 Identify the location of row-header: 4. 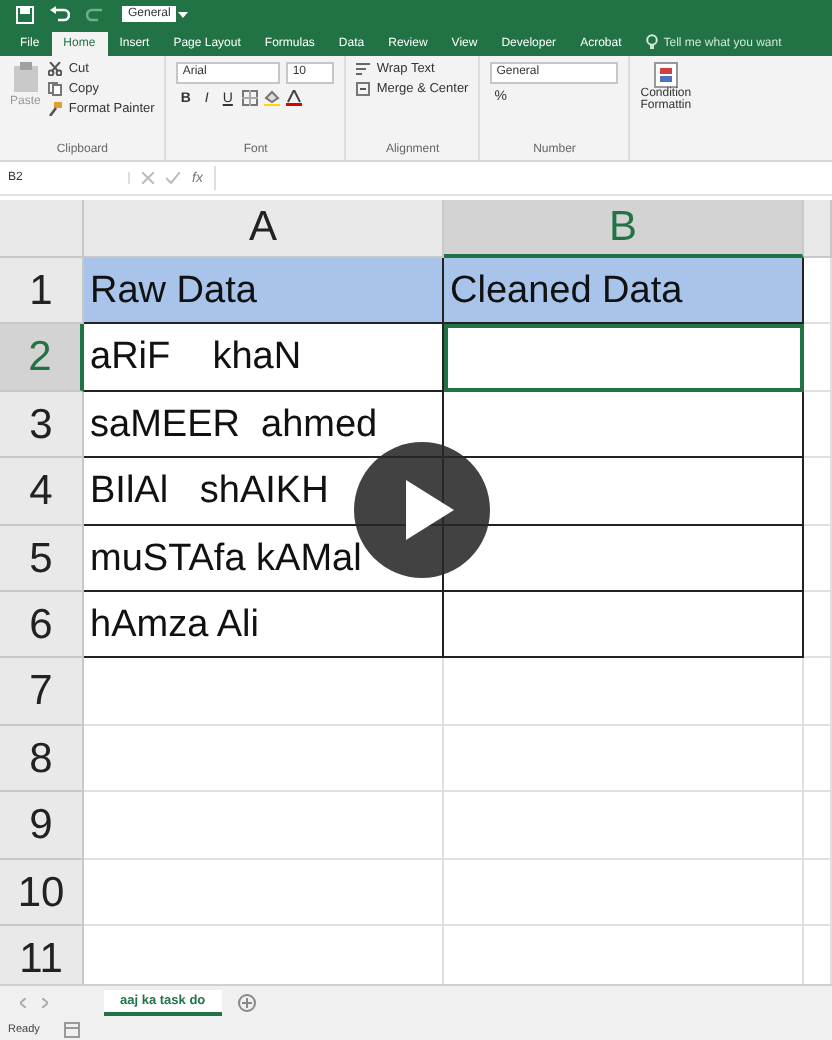
(42, 492).